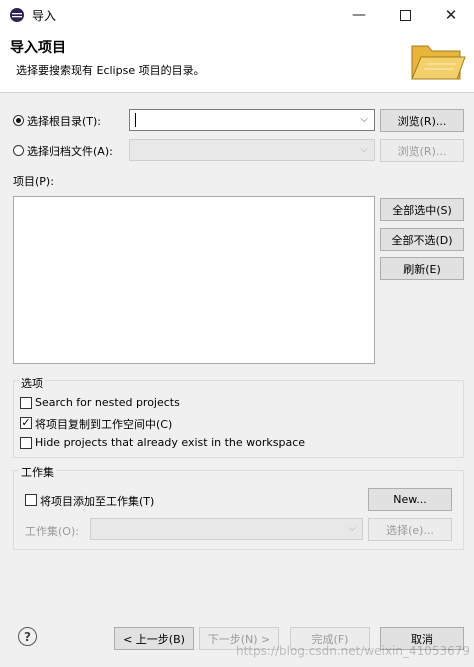  What do you see at coordinates (110, 70) in the screenshot?
I see `wizard-description: 选择要搜索现有 Eclipse 项目的目录。` at bounding box center [110, 70].